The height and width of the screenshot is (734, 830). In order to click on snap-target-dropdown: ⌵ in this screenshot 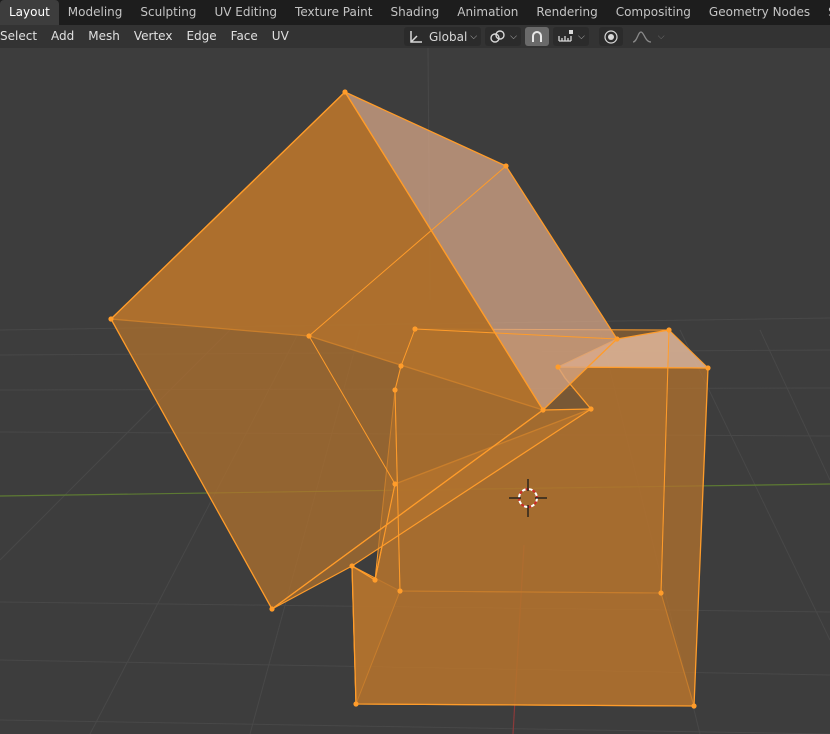, I will do `click(570, 36)`.